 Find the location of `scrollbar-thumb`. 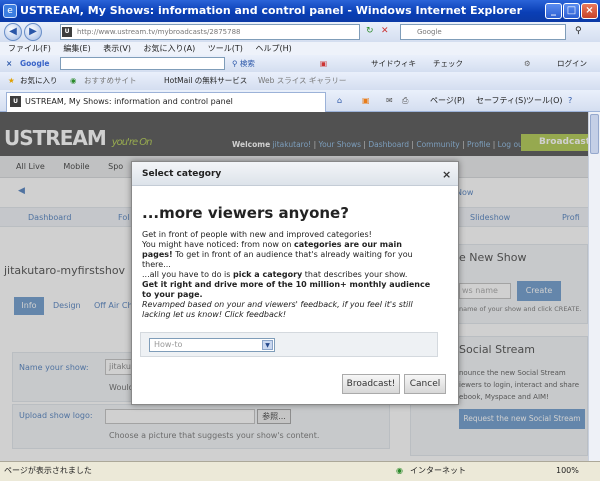

scrollbar-thumb is located at coordinates (594, 134).